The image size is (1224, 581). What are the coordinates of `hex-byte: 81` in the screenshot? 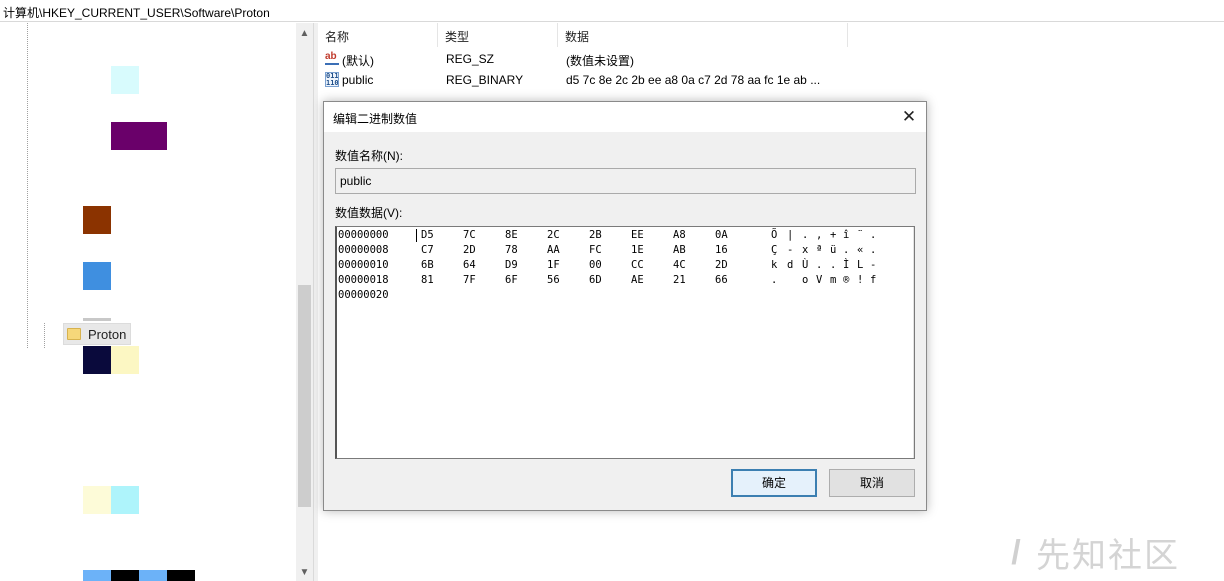 It's located at (427, 280).